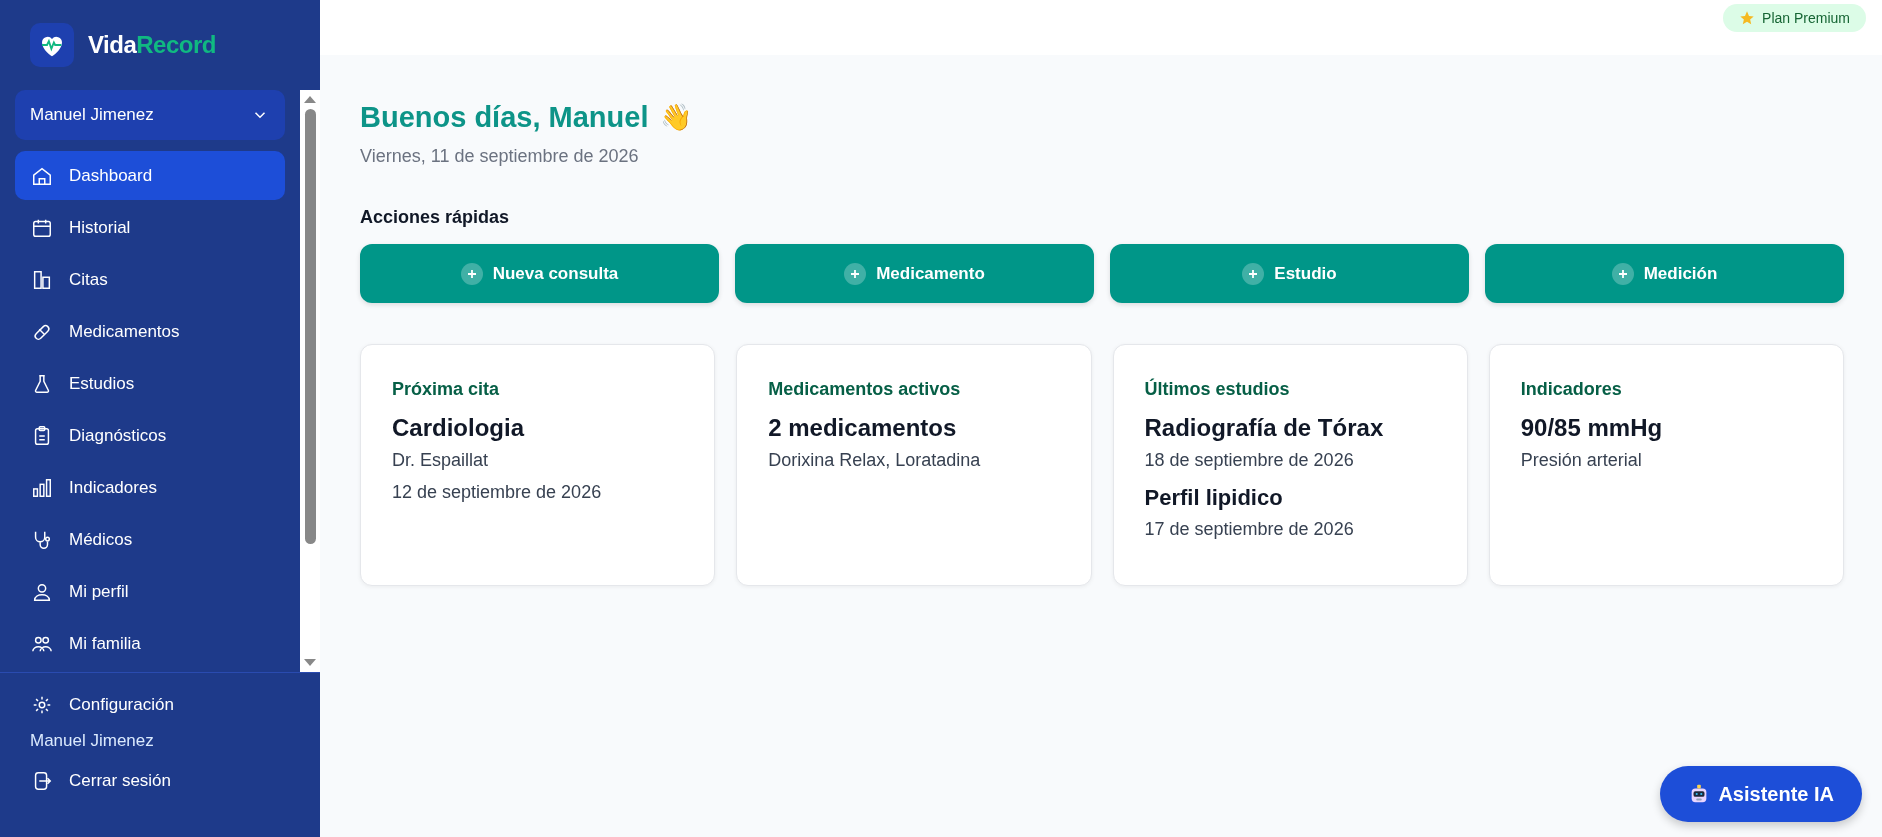 The image size is (1882, 837). I want to click on card-heading: Perfil lipidico, so click(1214, 498).